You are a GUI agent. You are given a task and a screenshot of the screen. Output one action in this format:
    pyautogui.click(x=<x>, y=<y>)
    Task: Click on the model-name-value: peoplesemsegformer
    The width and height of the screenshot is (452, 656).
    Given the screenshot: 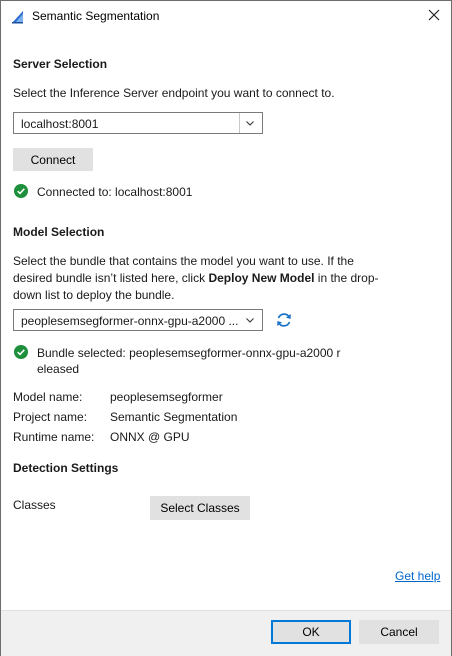 What is the action you would take?
    pyautogui.click(x=166, y=397)
    